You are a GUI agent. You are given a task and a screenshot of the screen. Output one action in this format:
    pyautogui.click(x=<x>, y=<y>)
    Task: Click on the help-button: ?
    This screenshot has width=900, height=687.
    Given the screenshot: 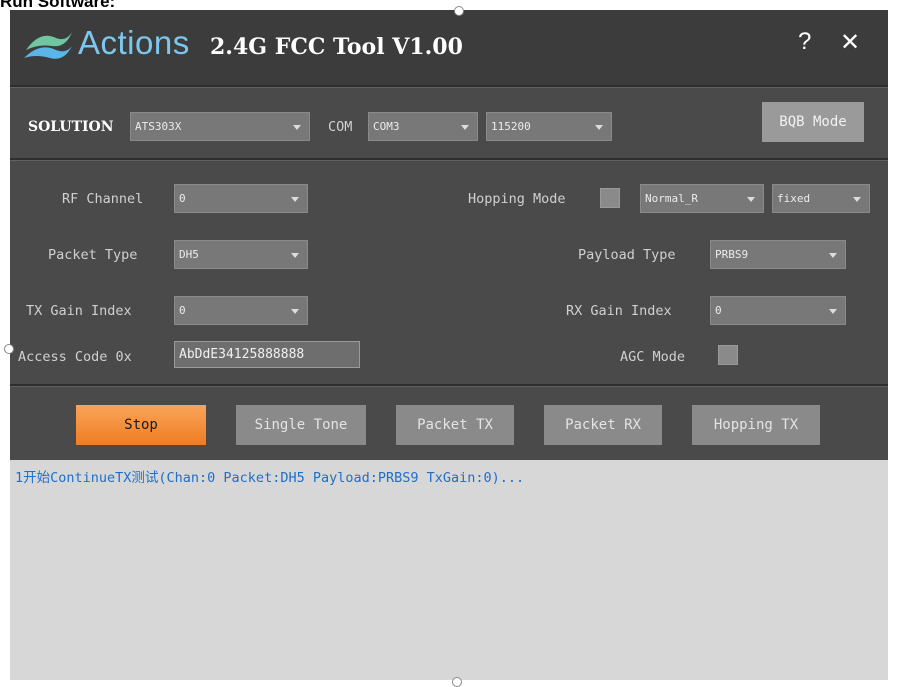 What is the action you would take?
    pyautogui.click(x=804, y=42)
    